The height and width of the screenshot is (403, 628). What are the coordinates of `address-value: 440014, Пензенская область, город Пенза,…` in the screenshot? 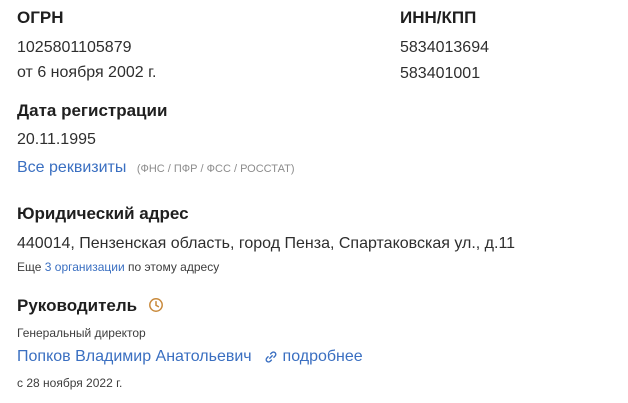 It's located at (266, 243).